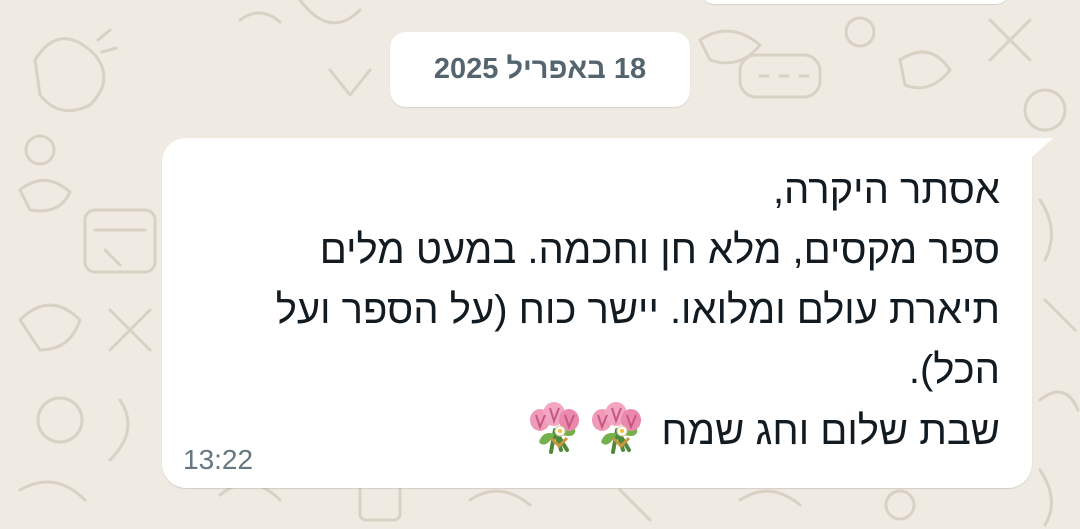  What do you see at coordinates (540, 69) in the screenshot?
I see `date-divider: 18 באפריל 2025` at bounding box center [540, 69].